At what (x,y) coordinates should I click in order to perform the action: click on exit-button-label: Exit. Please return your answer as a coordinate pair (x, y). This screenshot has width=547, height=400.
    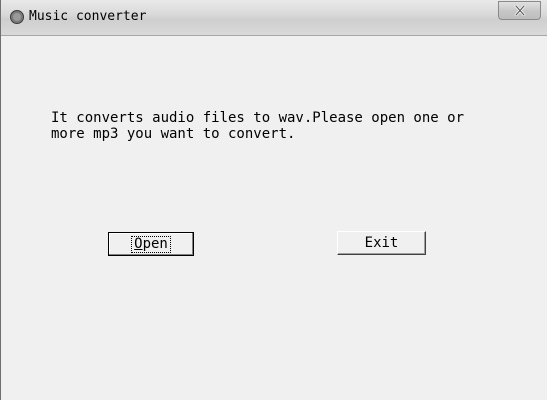
    Looking at the image, I should click on (381, 243).